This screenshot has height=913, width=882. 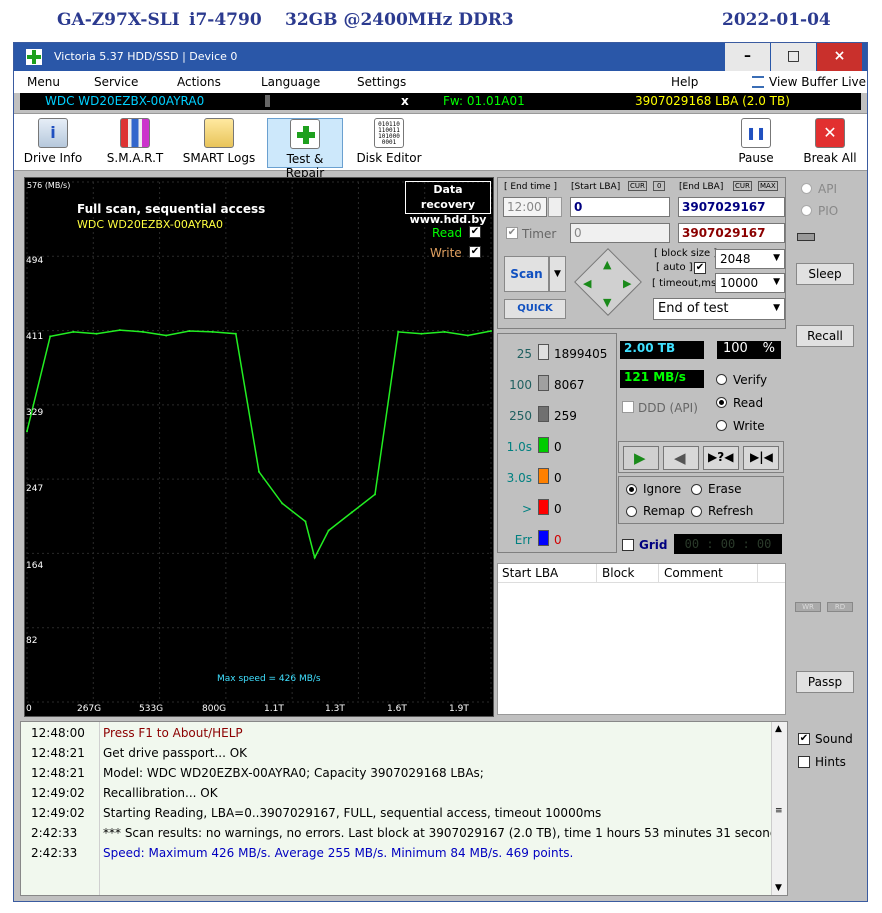 I want to click on minimize-button: –, so click(x=747, y=57).